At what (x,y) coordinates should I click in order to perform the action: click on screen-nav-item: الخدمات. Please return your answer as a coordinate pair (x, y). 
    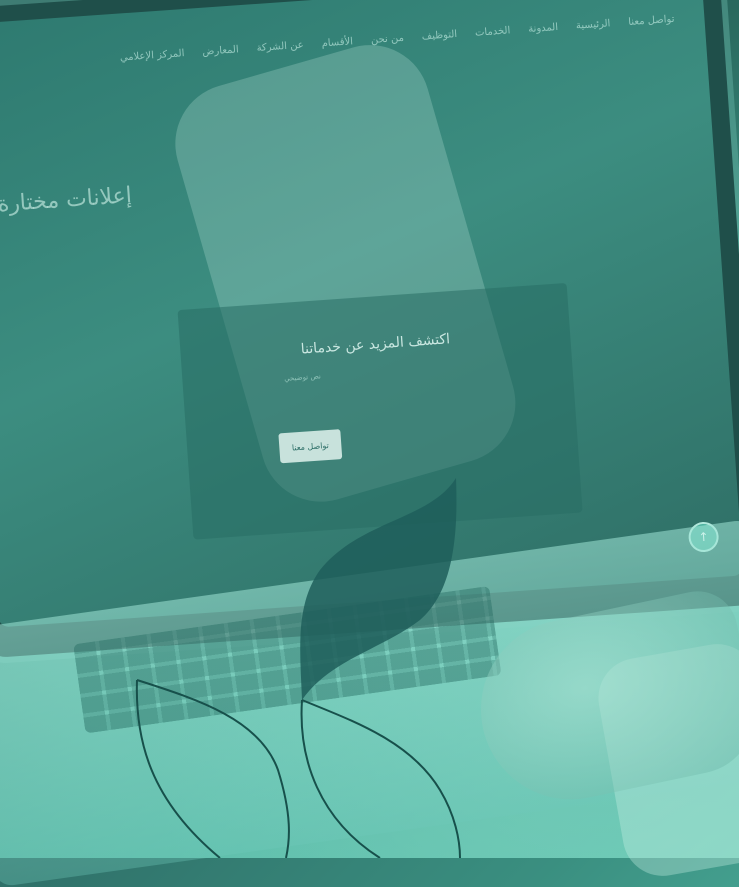
    Looking at the image, I should click on (492, 31).